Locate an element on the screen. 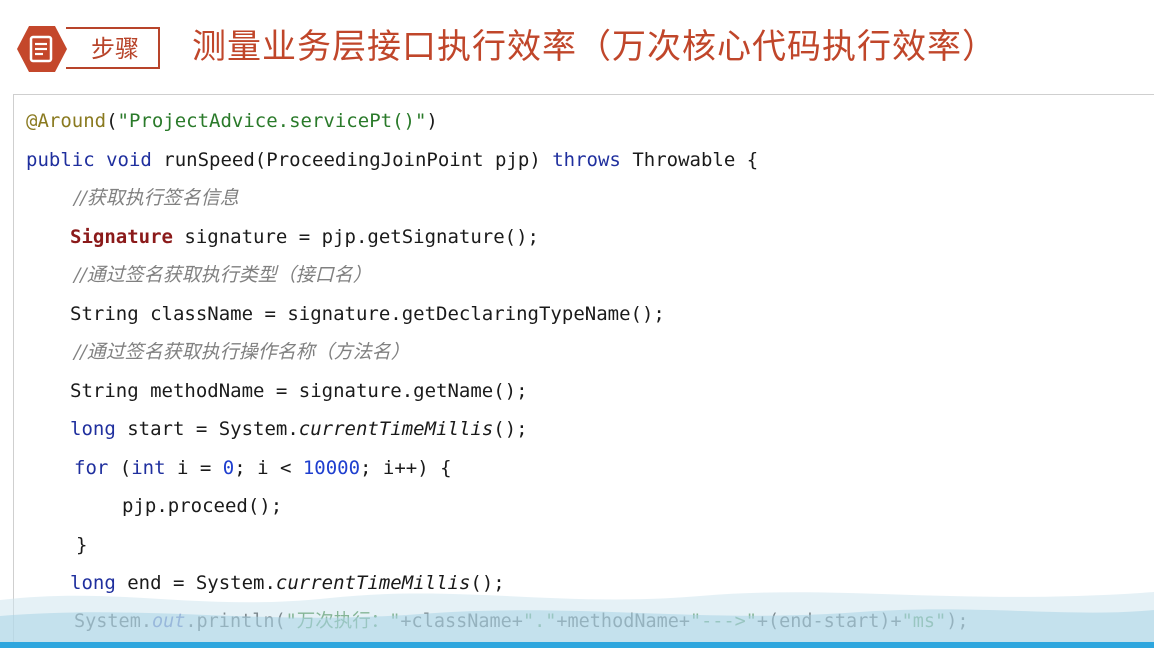  code-line-13: long end = System.currentTimeMillis(); is located at coordinates (287, 583).